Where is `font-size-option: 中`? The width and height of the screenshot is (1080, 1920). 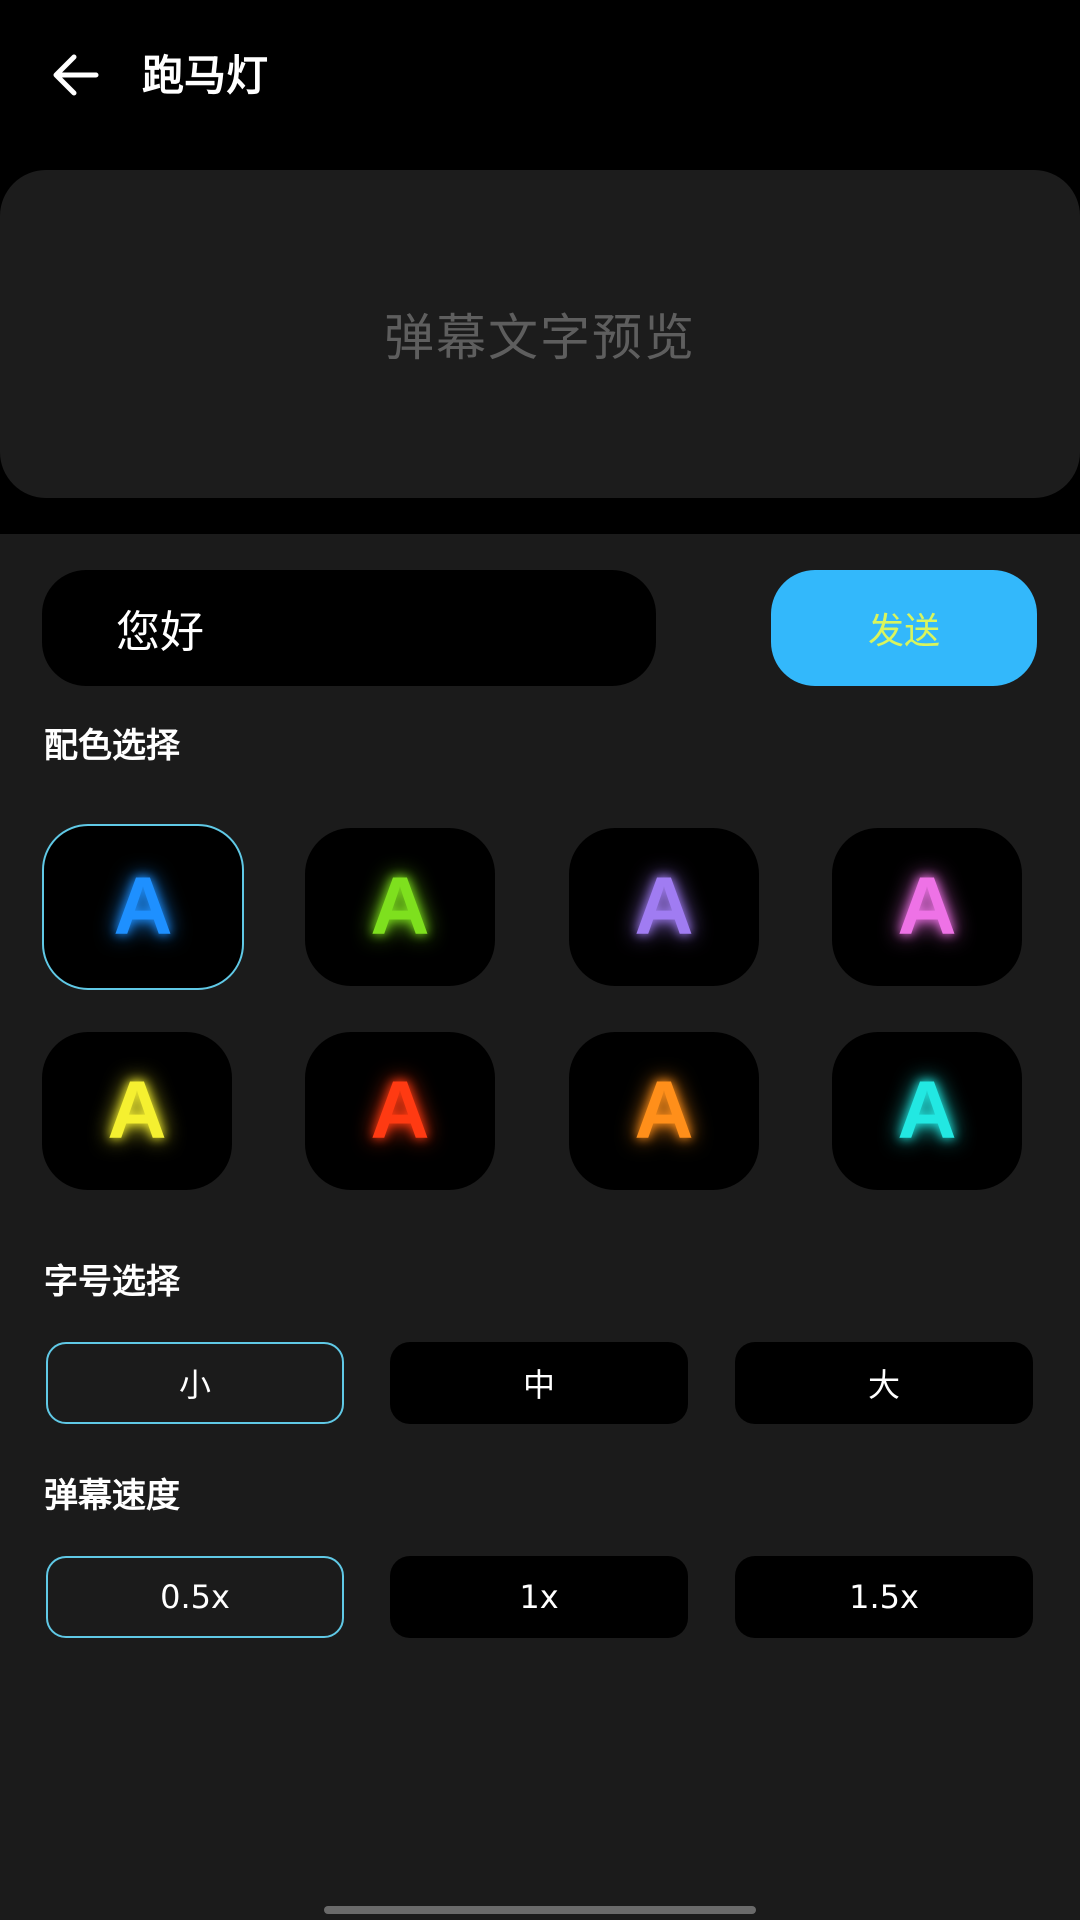
font-size-option: 中 is located at coordinates (539, 1383).